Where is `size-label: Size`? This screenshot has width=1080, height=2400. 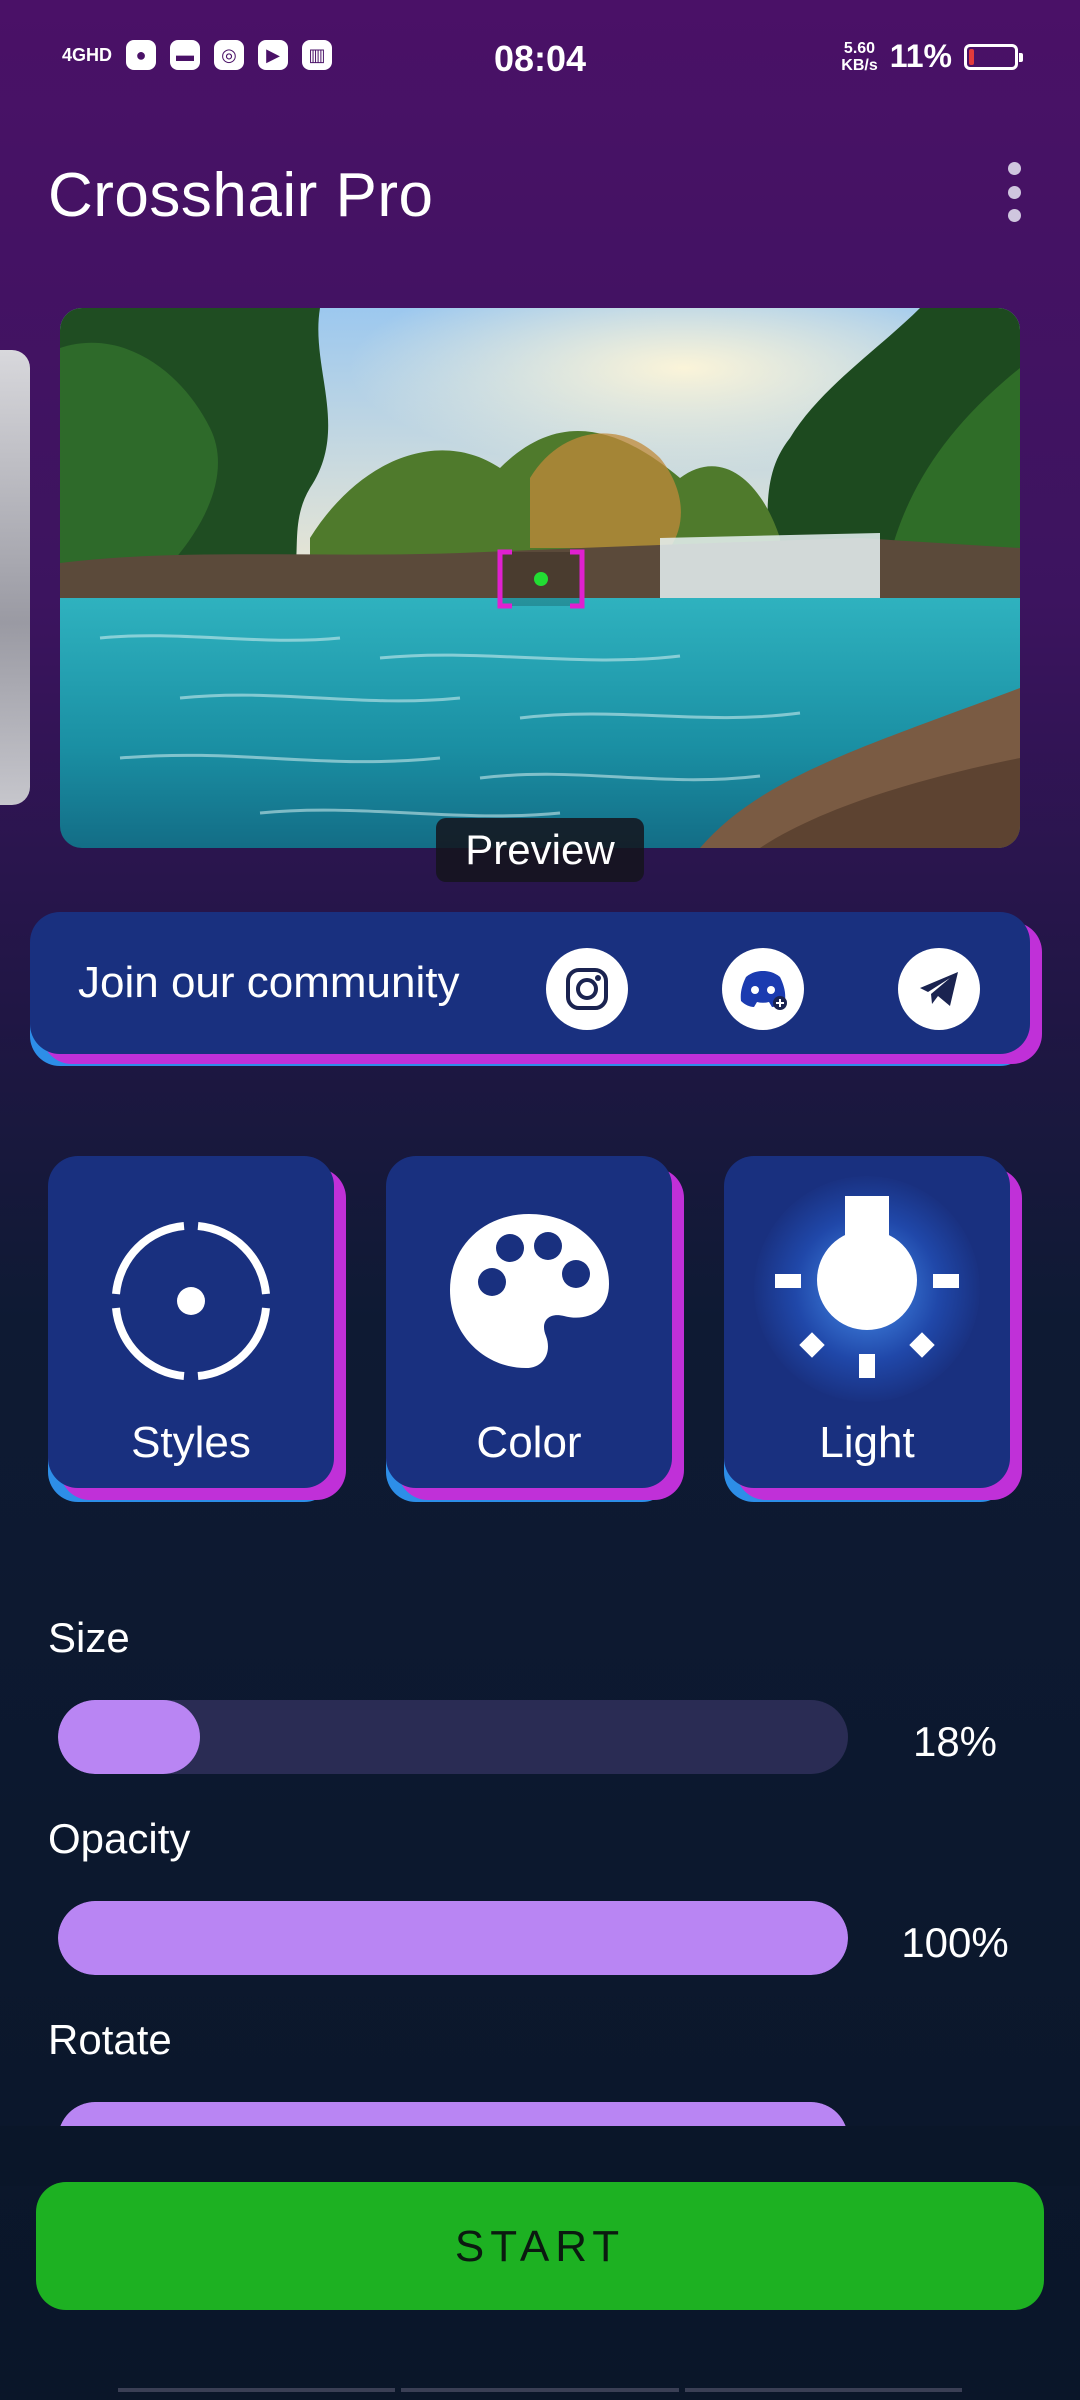 size-label: Size is located at coordinates (89, 1637).